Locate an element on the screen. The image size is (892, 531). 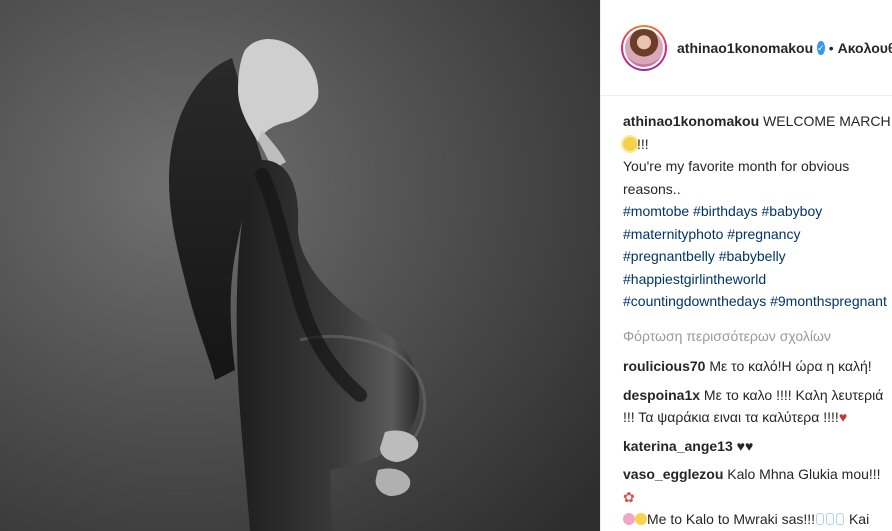
comment-text: Με το καλό!Η ώρα η καλή! is located at coordinates (790, 366).